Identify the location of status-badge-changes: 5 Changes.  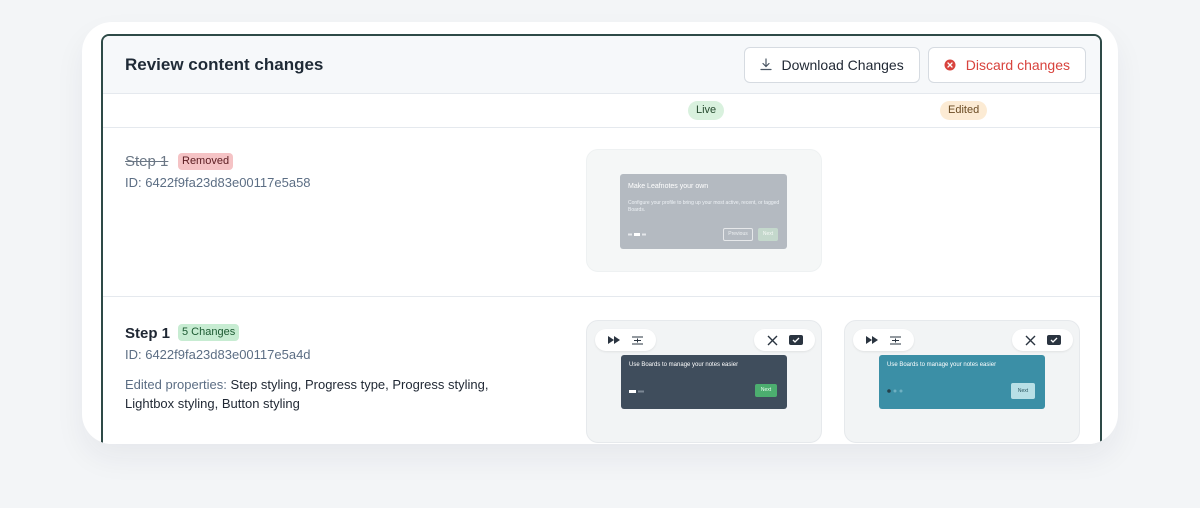
(209, 332).